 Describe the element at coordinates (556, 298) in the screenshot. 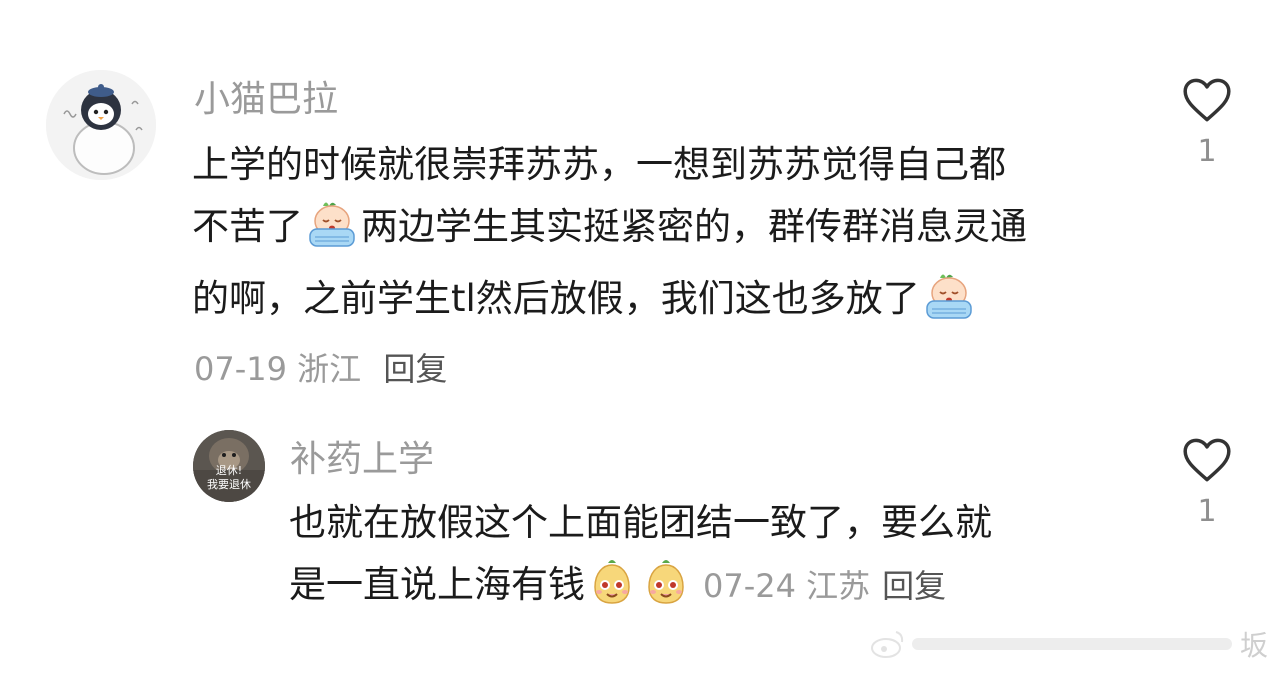

I see `text-segment: 的啊，之前学生tl然后放假，我们这也多放了` at that location.